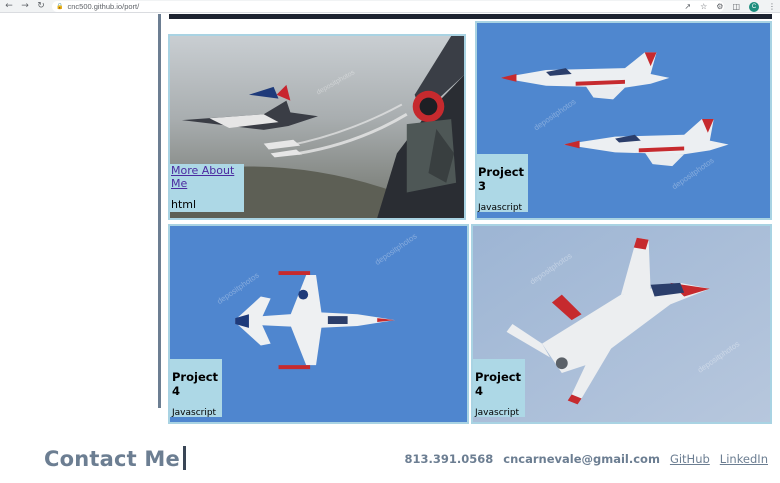 This screenshot has width=780, height=483. I want to click on linkedin-link: LinkedIn, so click(744, 459).